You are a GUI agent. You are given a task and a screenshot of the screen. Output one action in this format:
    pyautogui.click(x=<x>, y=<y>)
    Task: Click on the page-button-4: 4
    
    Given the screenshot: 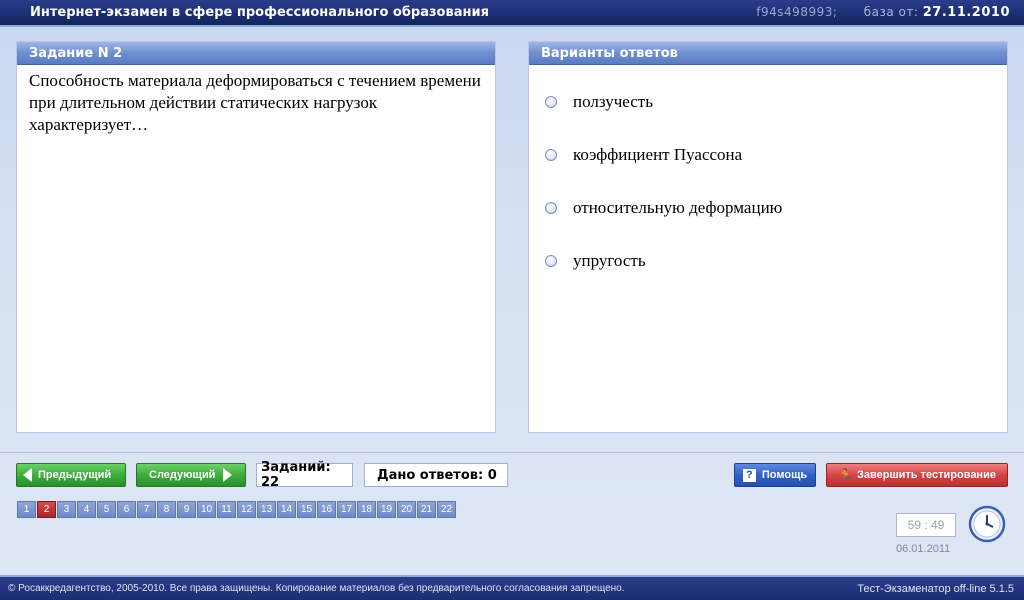 What is the action you would take?
    pyautogui.click(x=86, y=509)
    